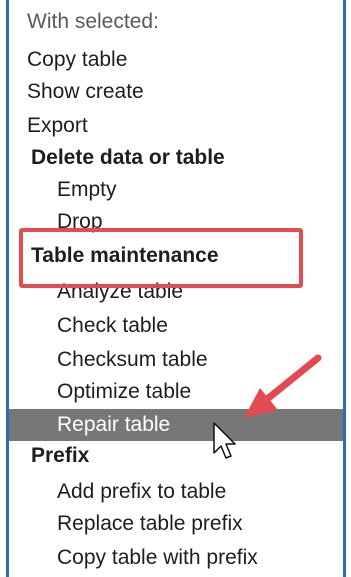  Describe the element at coordinates (224, 440) in the screenshot. I see `mouse-cursor-icon` at that location.